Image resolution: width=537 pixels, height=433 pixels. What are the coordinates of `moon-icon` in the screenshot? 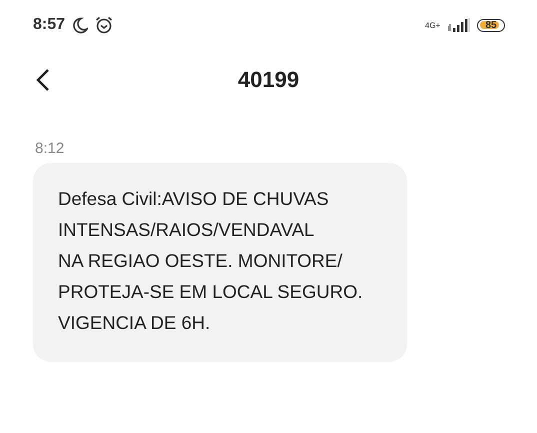 It's located at (80, 25).